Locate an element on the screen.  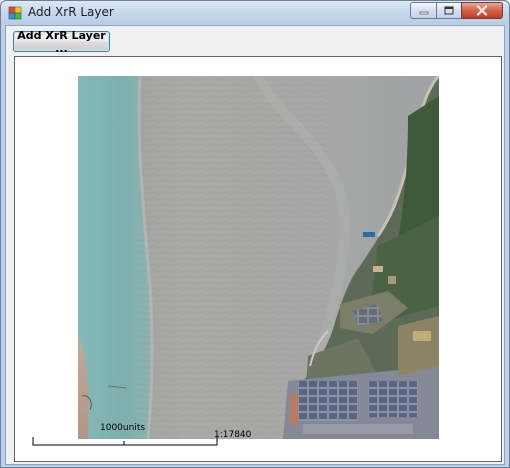
minimize-icon is located at coordinates (423, 12).